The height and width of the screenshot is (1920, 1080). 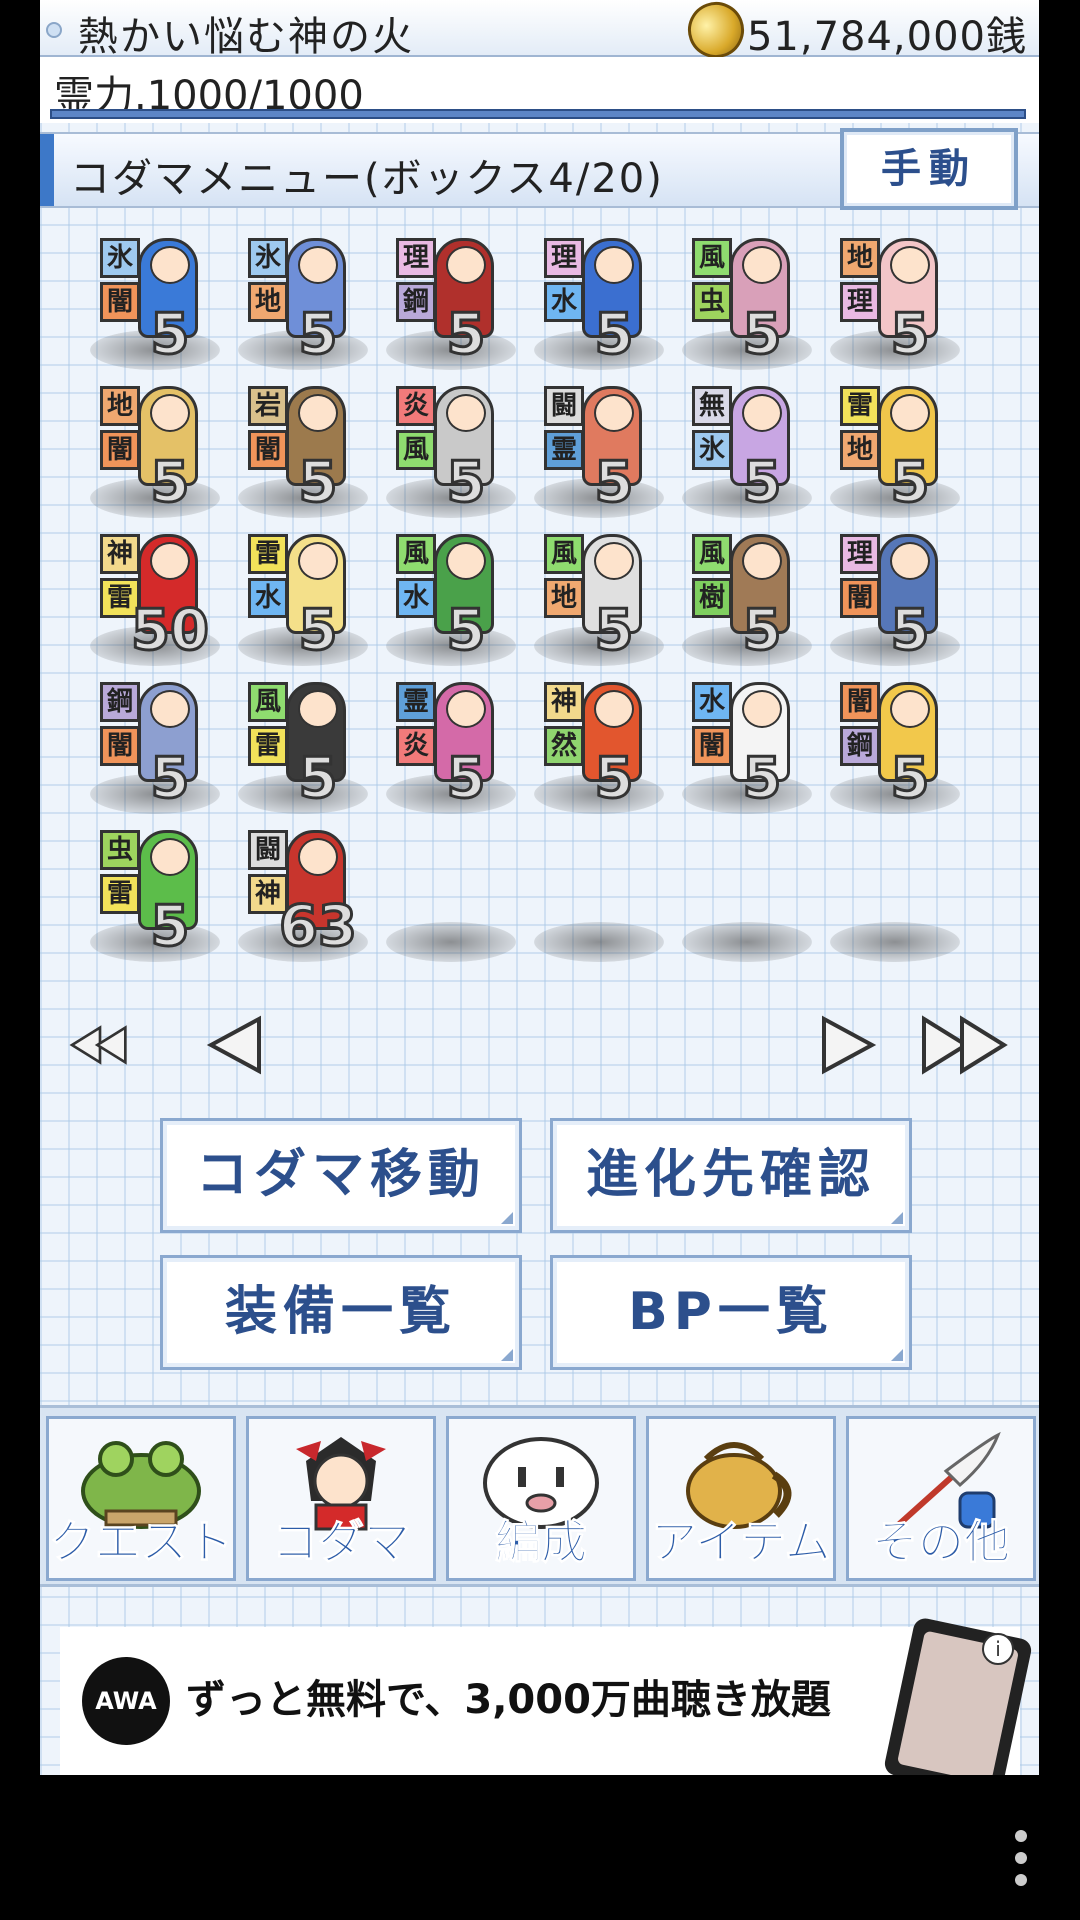 I want to click on kodama-slot: 風地5, so click(x=608, y=600).